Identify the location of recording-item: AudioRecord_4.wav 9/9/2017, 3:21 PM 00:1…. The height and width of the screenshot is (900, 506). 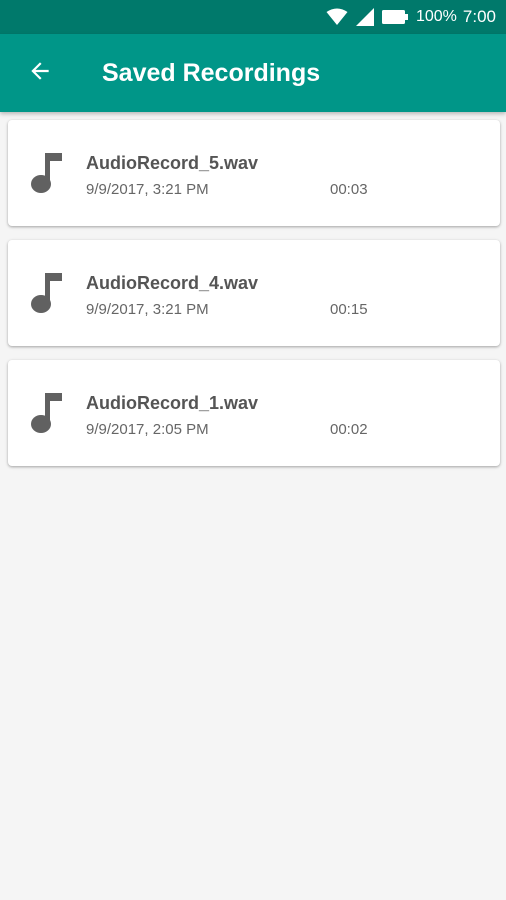
(254, 293).